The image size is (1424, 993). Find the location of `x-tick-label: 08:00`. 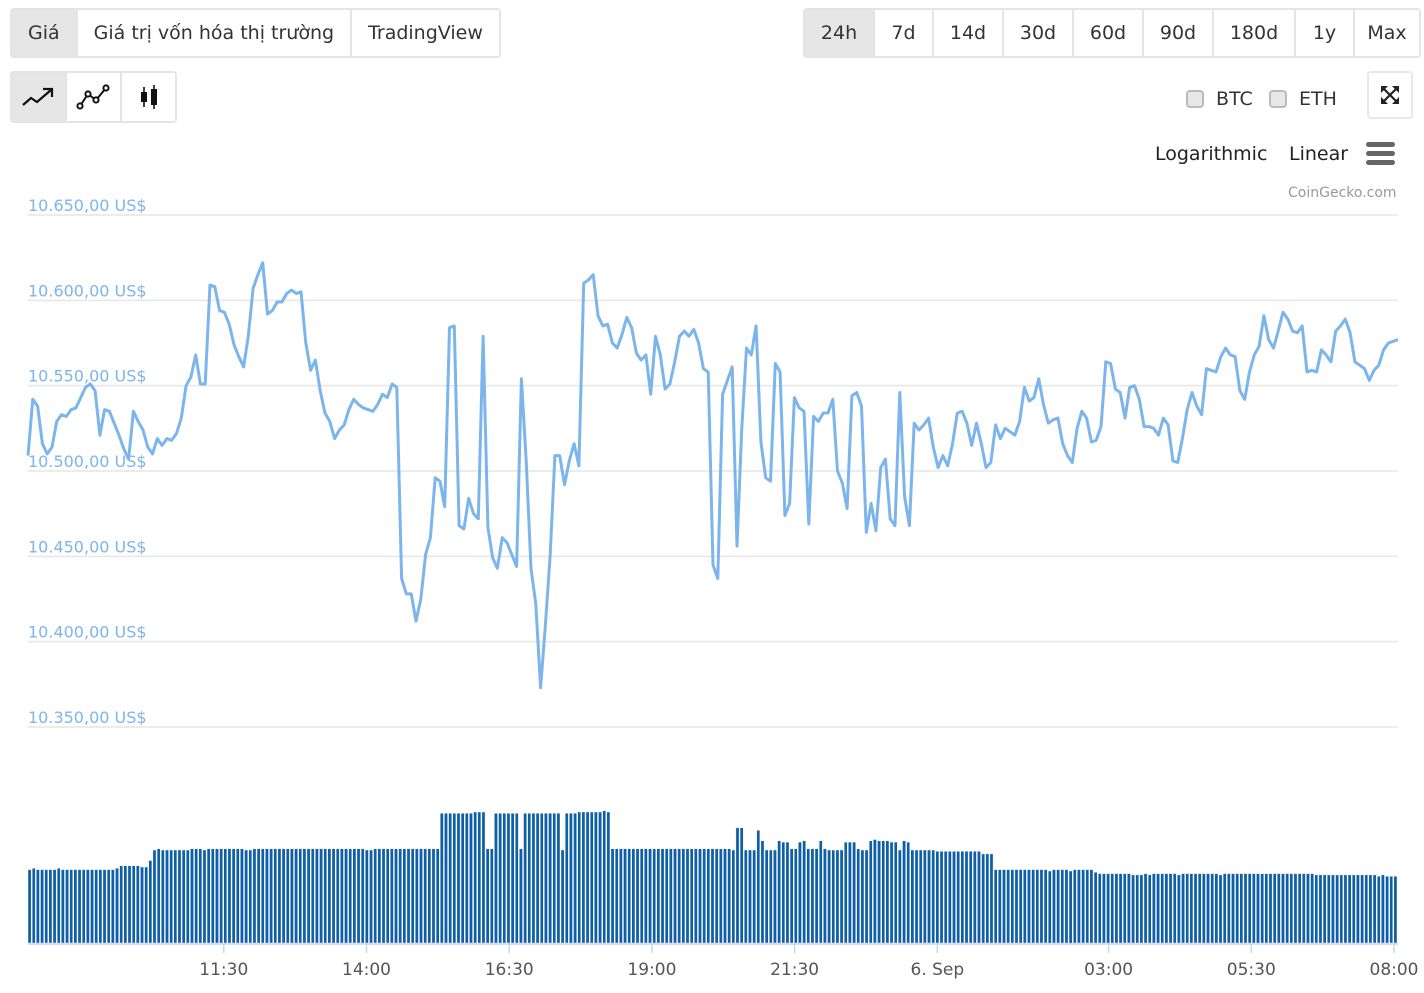

x-tick-label: 08:00 is located at coordinates (1394, 970).